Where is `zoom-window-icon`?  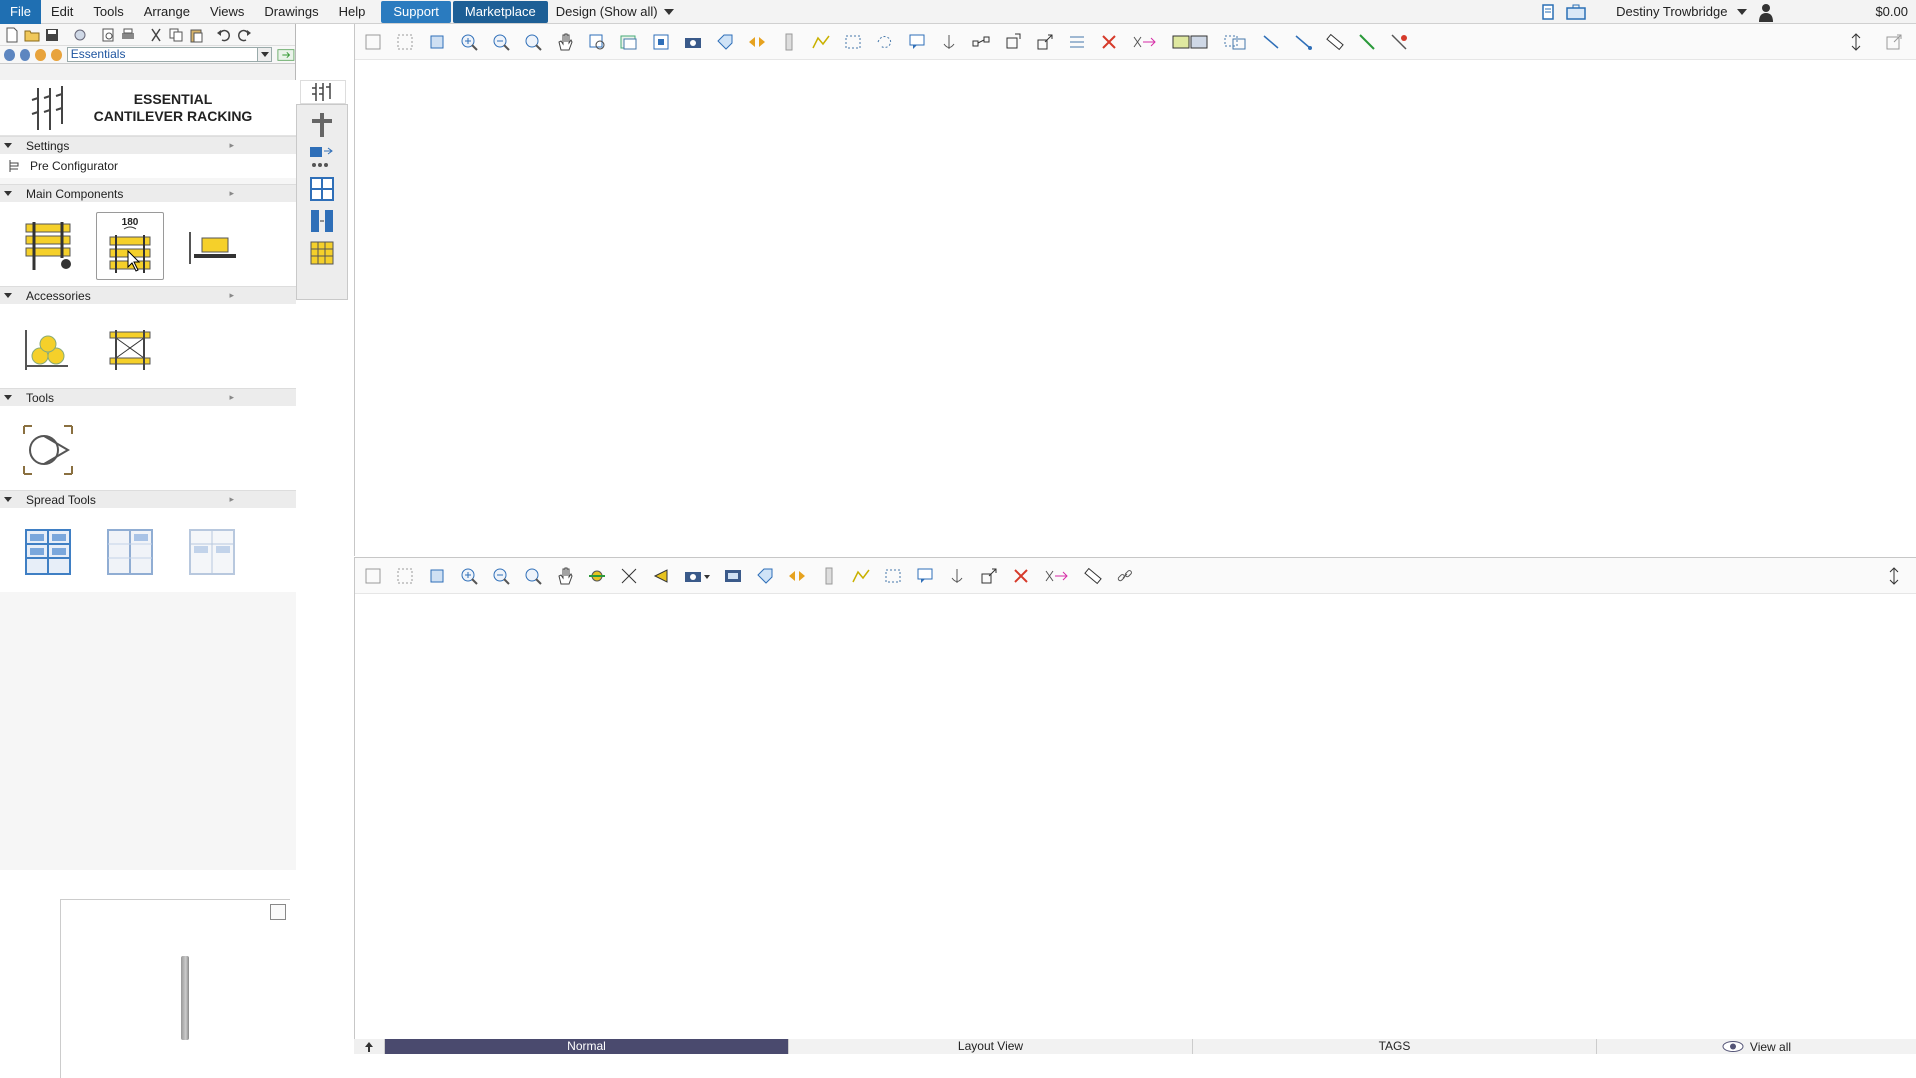
zoom-window-icon is located at coordinates (597, 42).